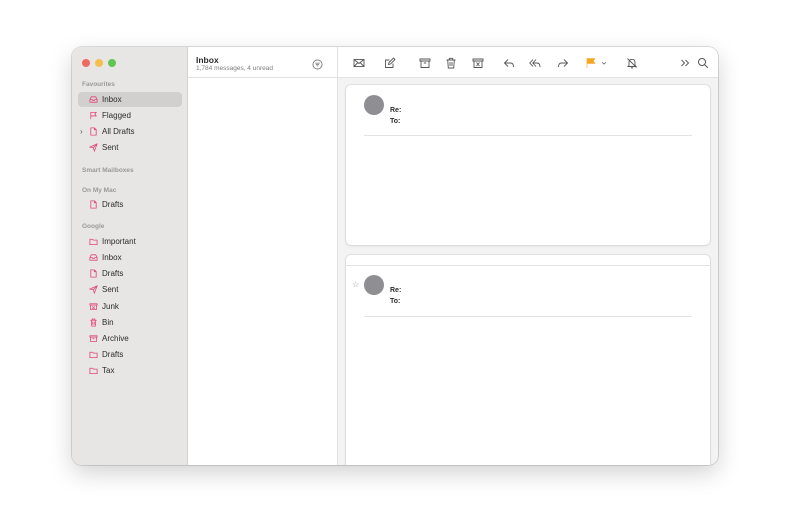  I want to click on more-chevrons-icon, so click(684, 62).